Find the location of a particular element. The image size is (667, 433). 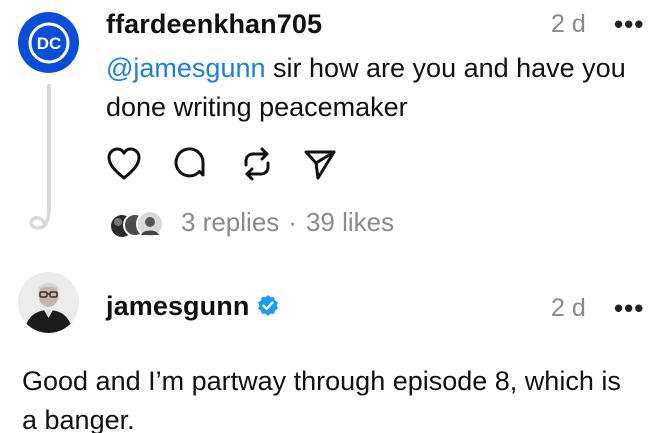

thread-loop-icon is located at coordinates (40, 218).